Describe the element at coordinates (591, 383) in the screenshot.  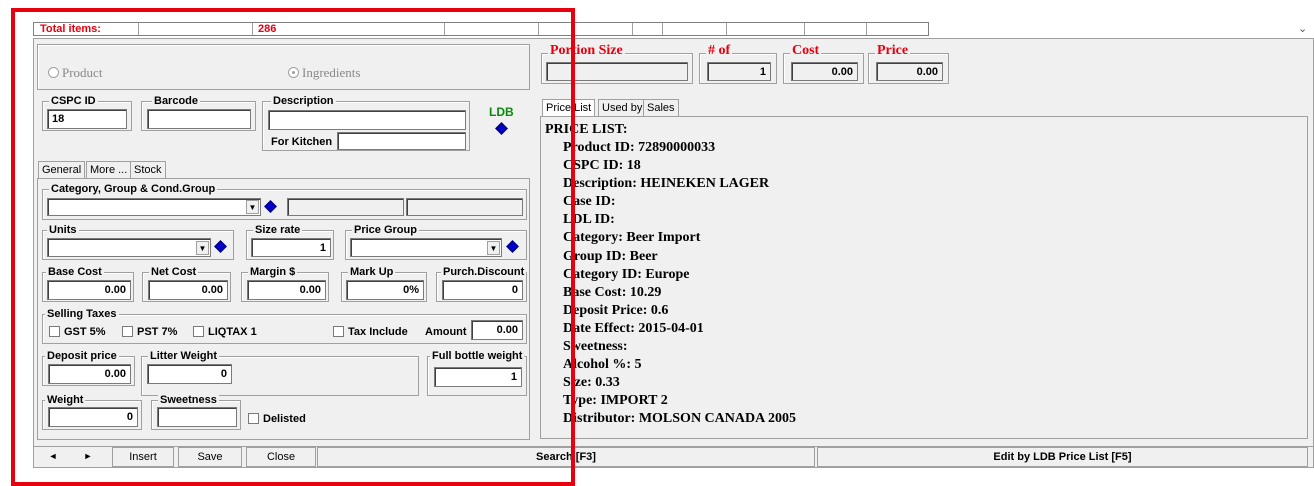
I see `price-list-line: Size: 0.33` at that location.